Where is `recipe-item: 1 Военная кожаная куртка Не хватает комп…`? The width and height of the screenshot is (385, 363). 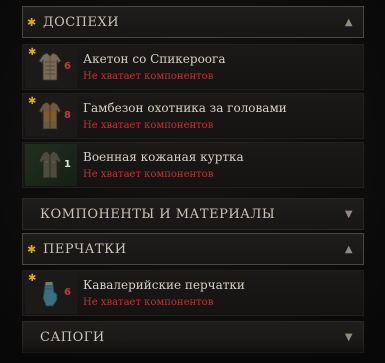
recipe-item: 1 Военная кожаная куртка Не хватает комп… is located at coordinates (193, 165).